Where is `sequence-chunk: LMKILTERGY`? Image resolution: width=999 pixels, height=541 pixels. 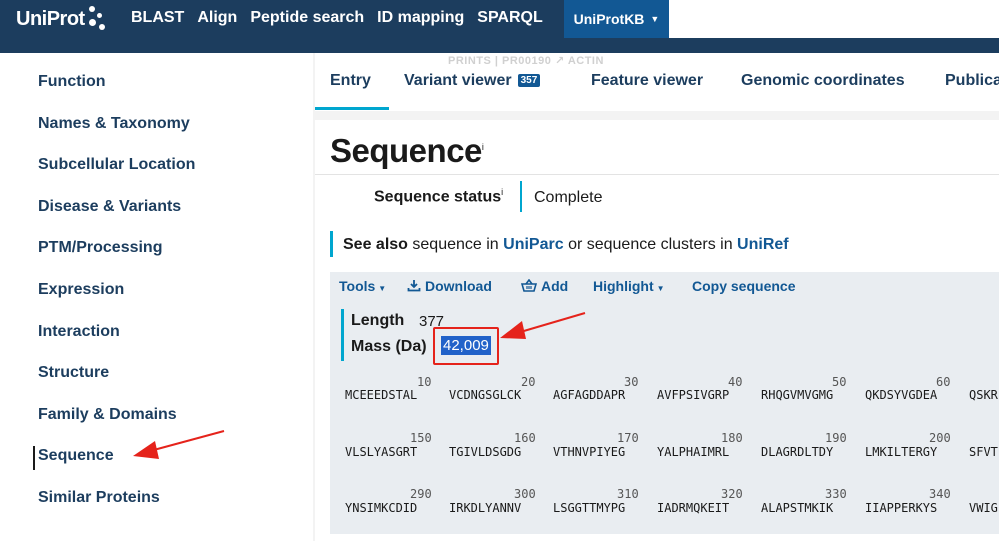 sequence-chunk: LMKILTERGY is located at coordinates (901, 452).